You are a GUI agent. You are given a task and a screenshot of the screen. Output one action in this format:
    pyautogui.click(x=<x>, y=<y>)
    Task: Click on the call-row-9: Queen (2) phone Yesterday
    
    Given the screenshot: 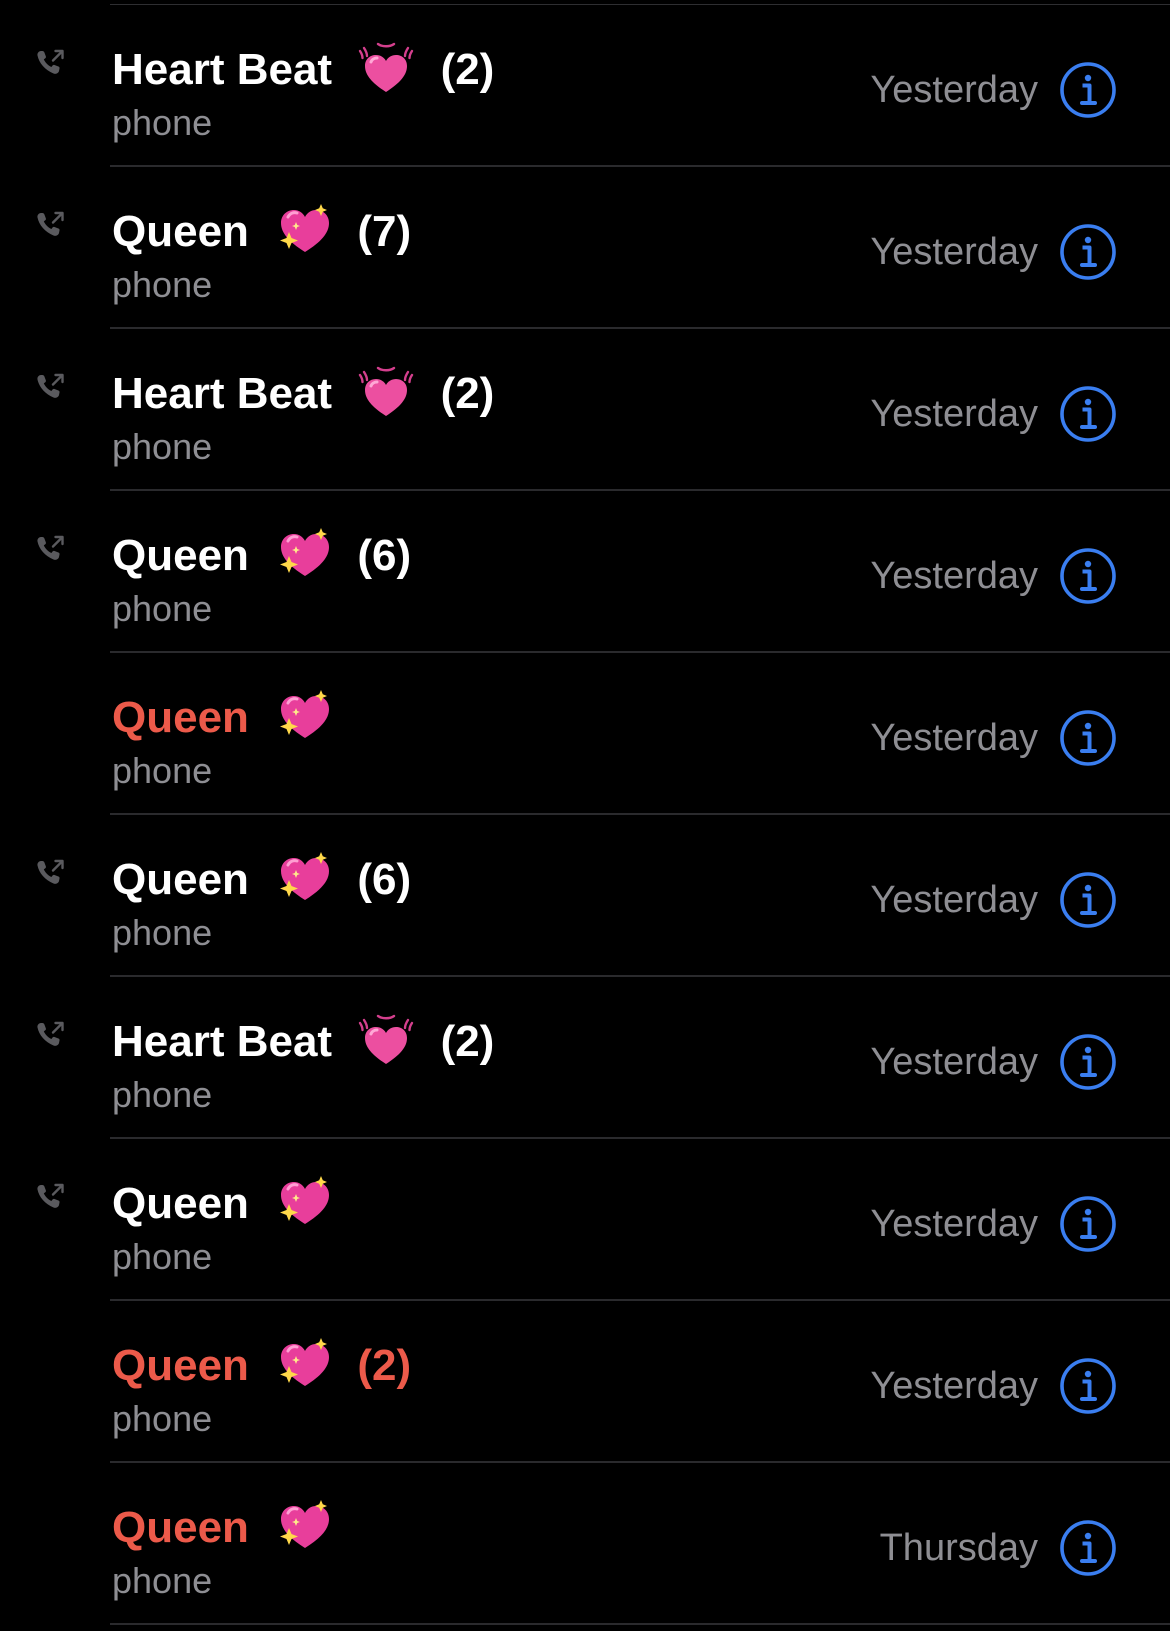 What is the action you would take?
    pyautogui.click(x=585, y=1382)
    